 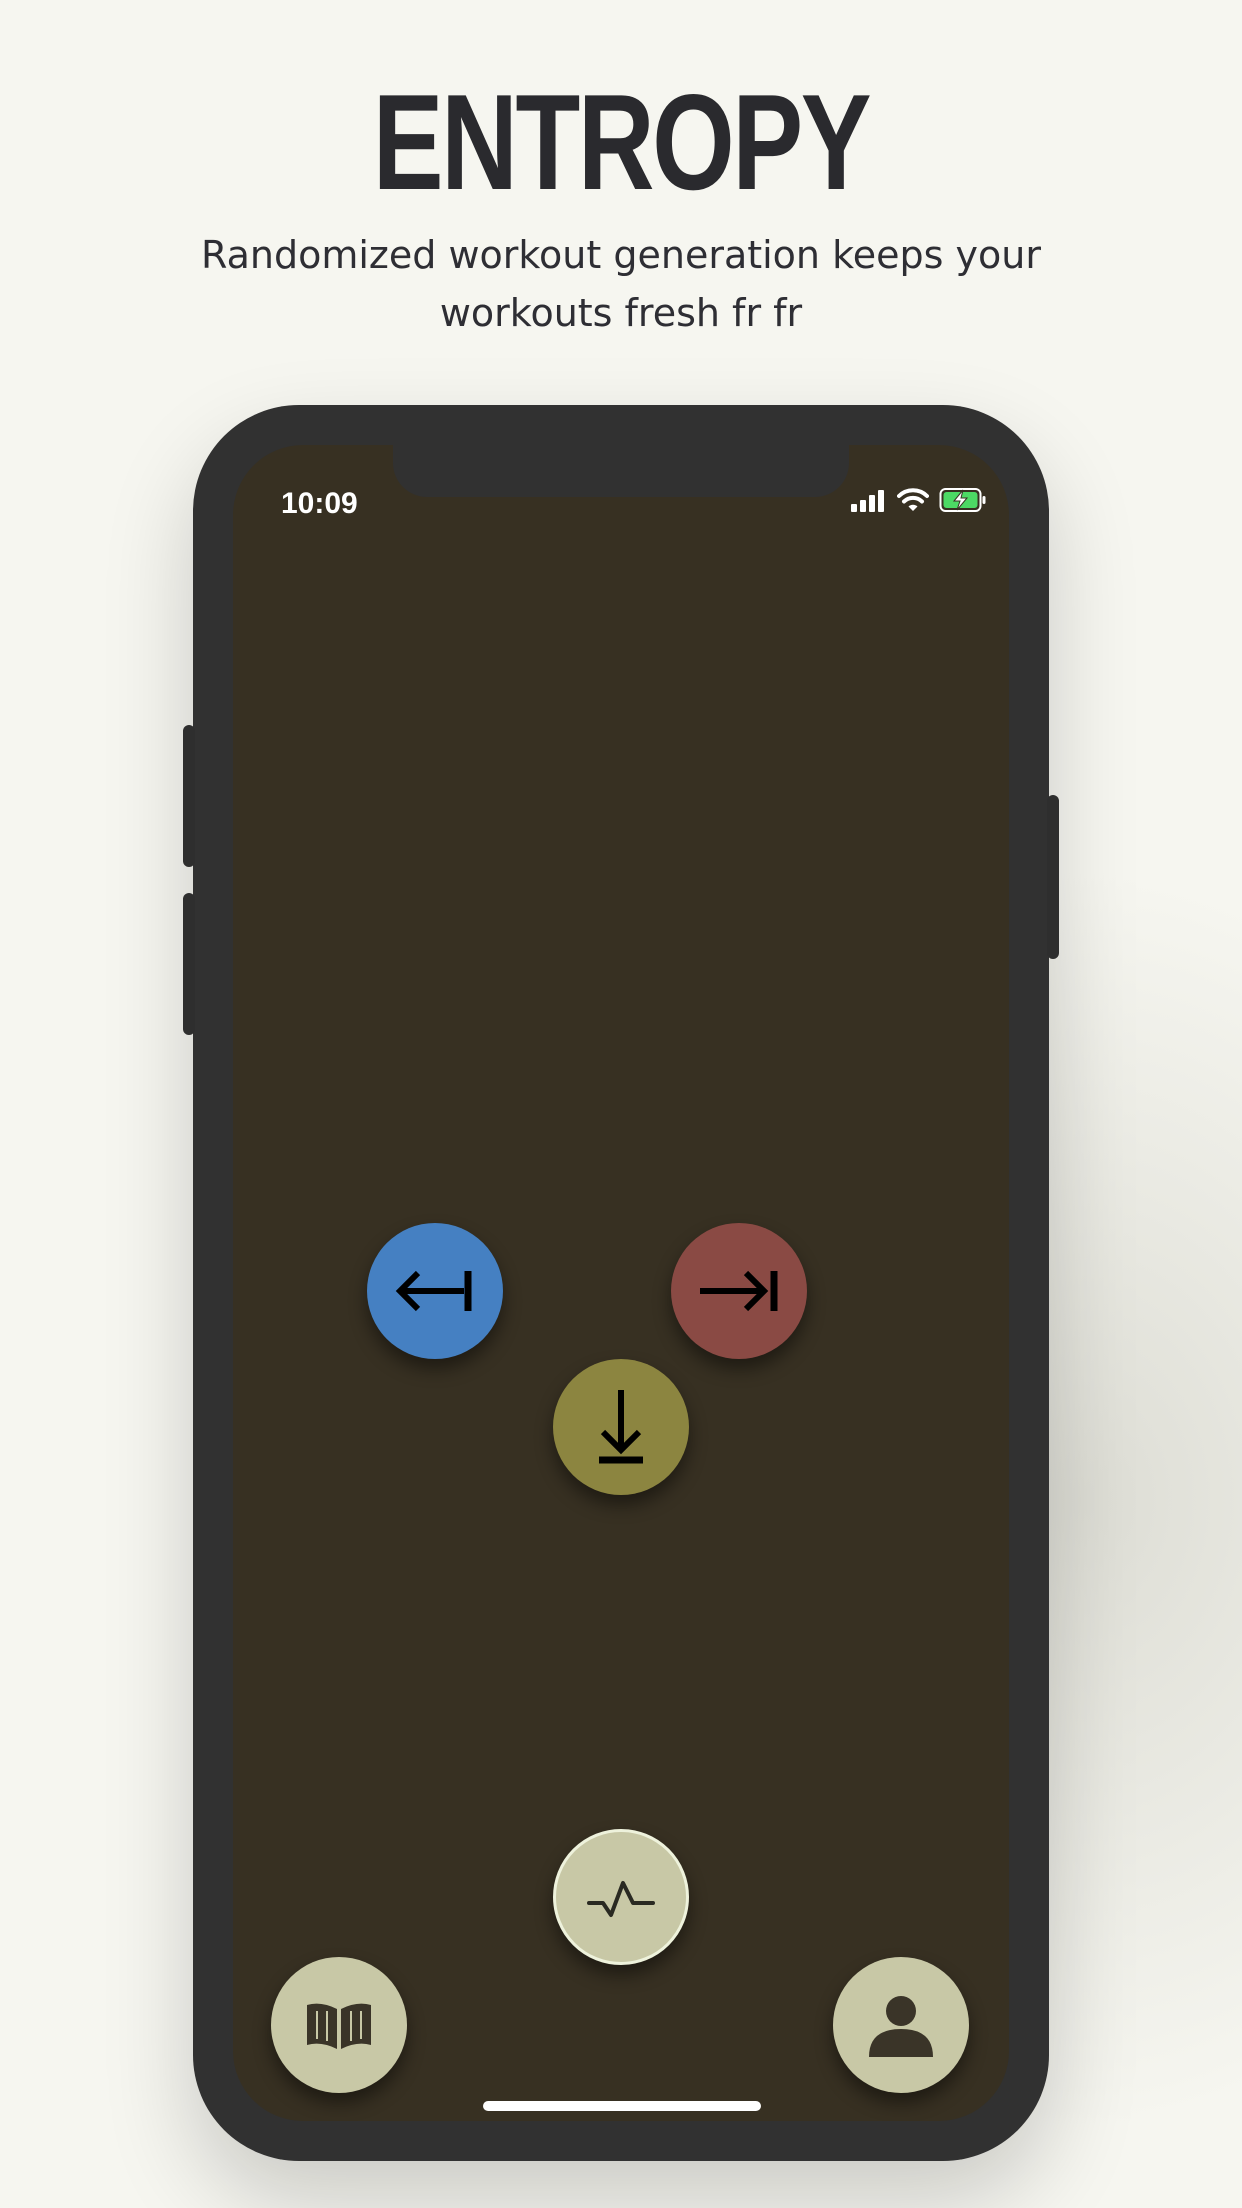 I want to click on battery-charging-icon, so click(x=963, y=502).